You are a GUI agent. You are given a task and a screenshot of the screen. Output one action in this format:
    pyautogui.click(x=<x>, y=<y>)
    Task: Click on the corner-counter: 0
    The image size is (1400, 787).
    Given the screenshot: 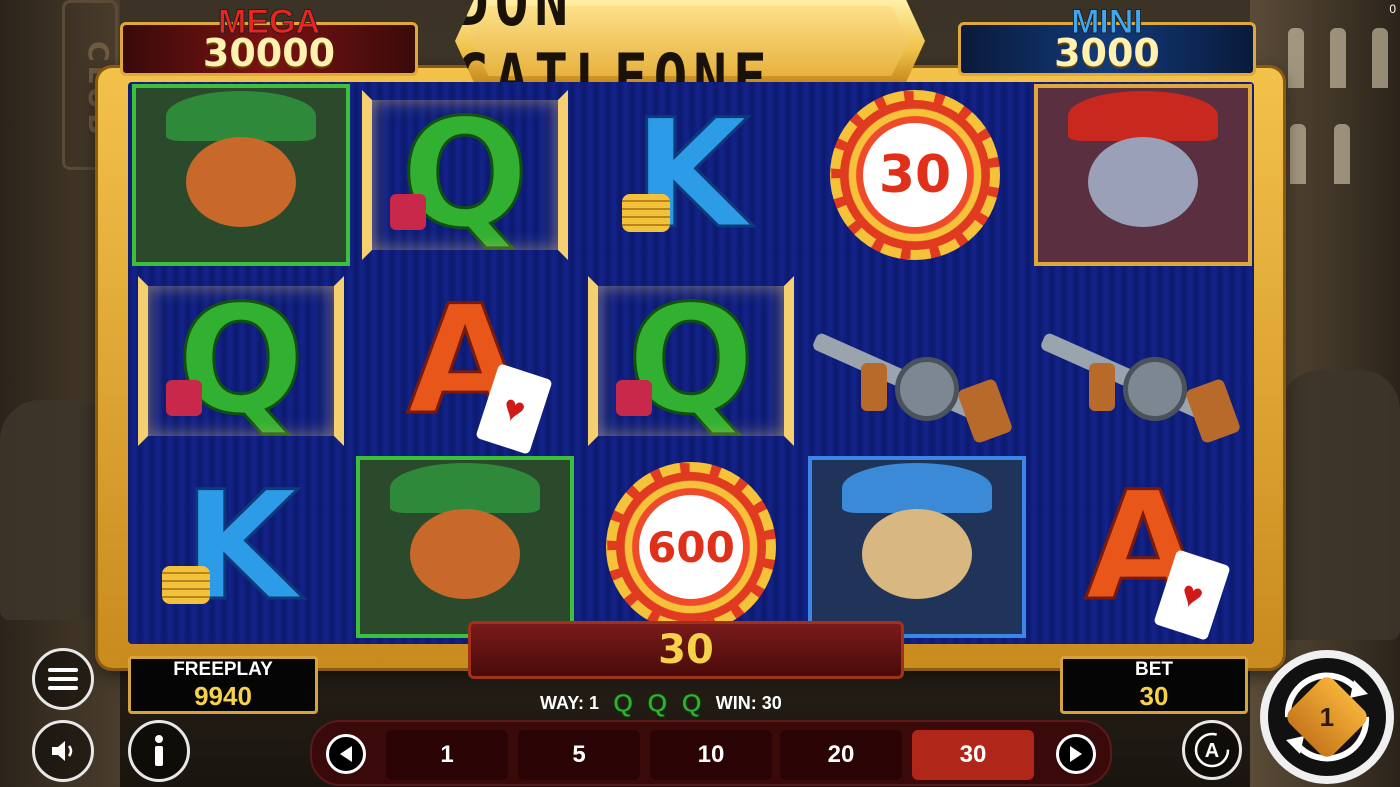 What is the action you would take?
    pyautogui.click(x=1392, y=9)
    